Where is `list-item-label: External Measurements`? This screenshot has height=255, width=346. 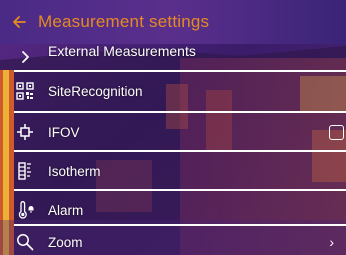 list-item-label: External Measurements is located at coordinates (122, 51).